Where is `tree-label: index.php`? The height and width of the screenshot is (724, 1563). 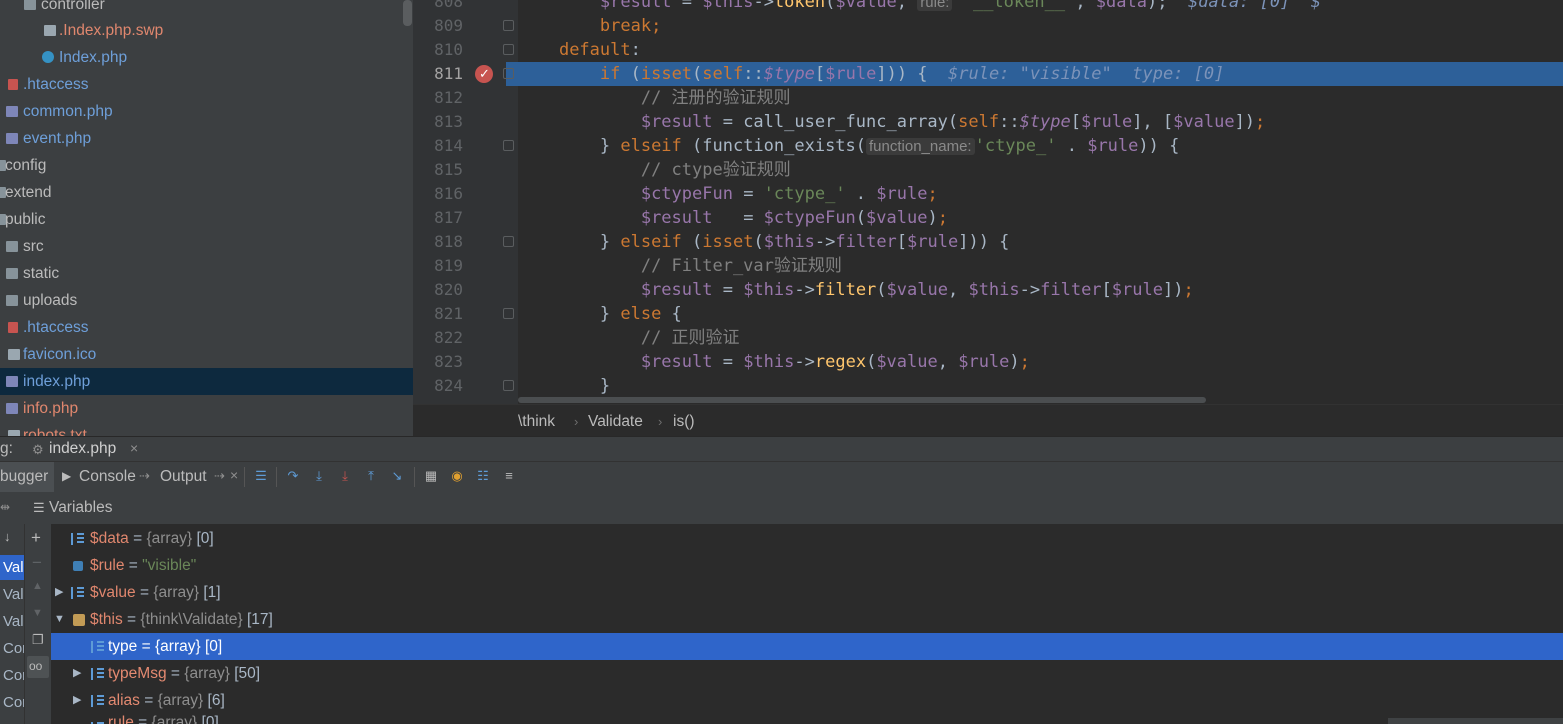 tree-label: index.php is located at coordinates (57, 381).